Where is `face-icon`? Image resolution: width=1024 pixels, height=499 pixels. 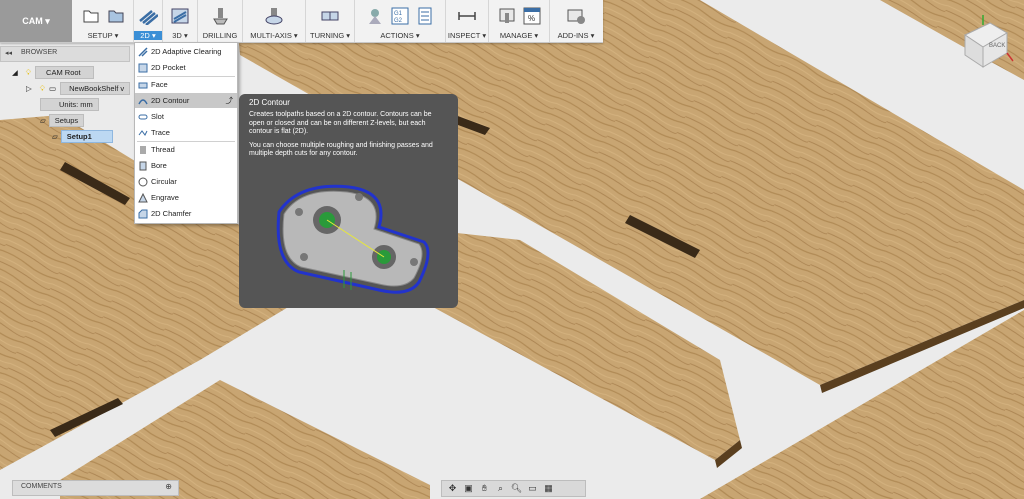
face-icon is located at coordinates (143, 85).